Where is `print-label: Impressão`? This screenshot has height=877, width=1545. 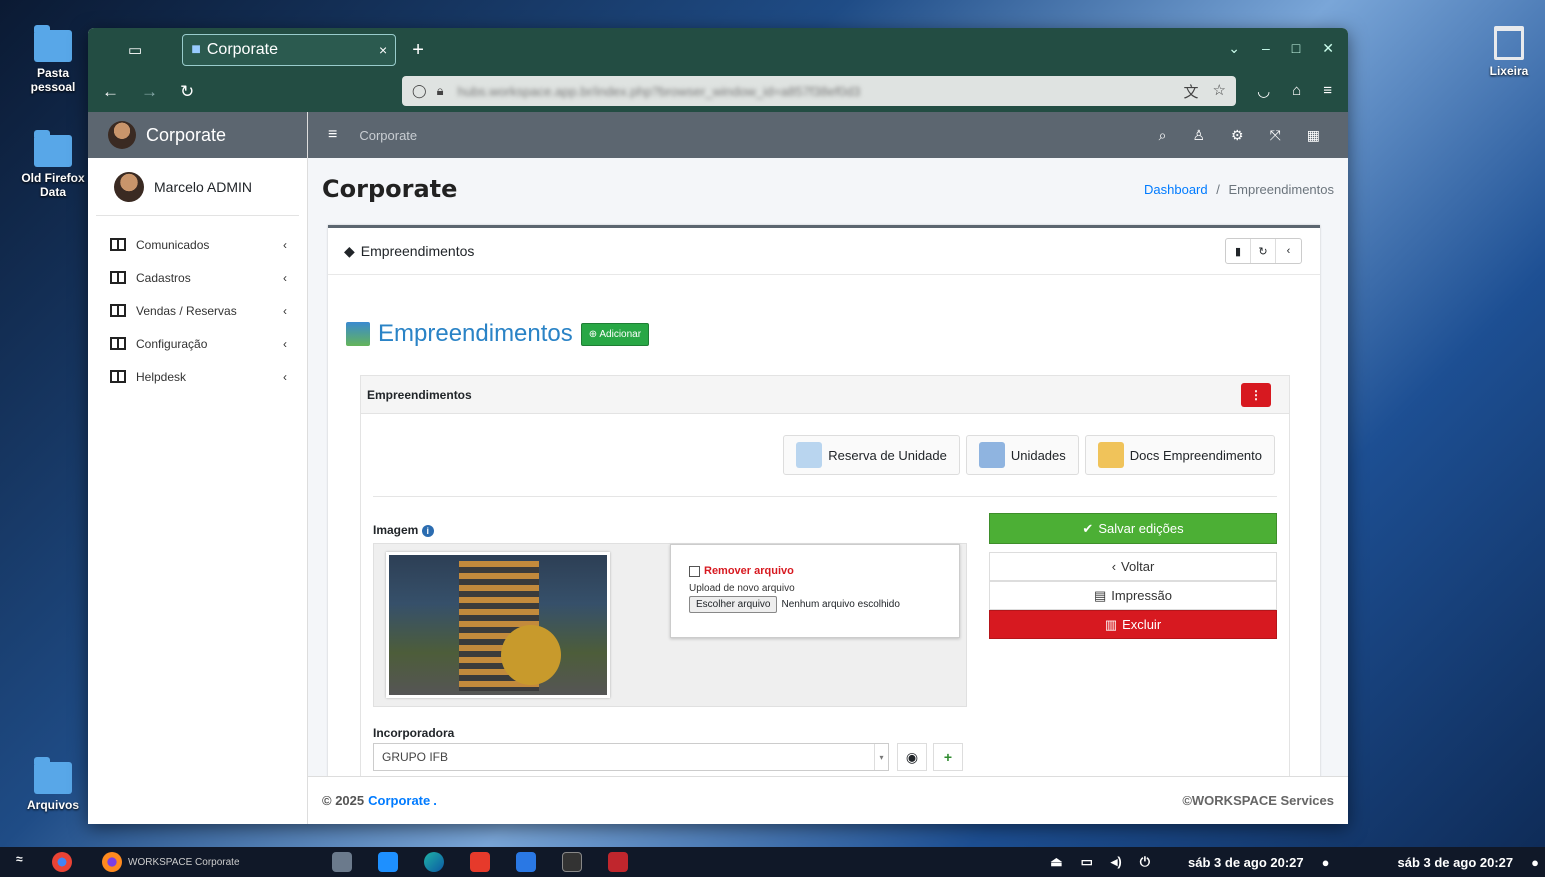
print-label: Impressão is located at coordinates (1141, 595).